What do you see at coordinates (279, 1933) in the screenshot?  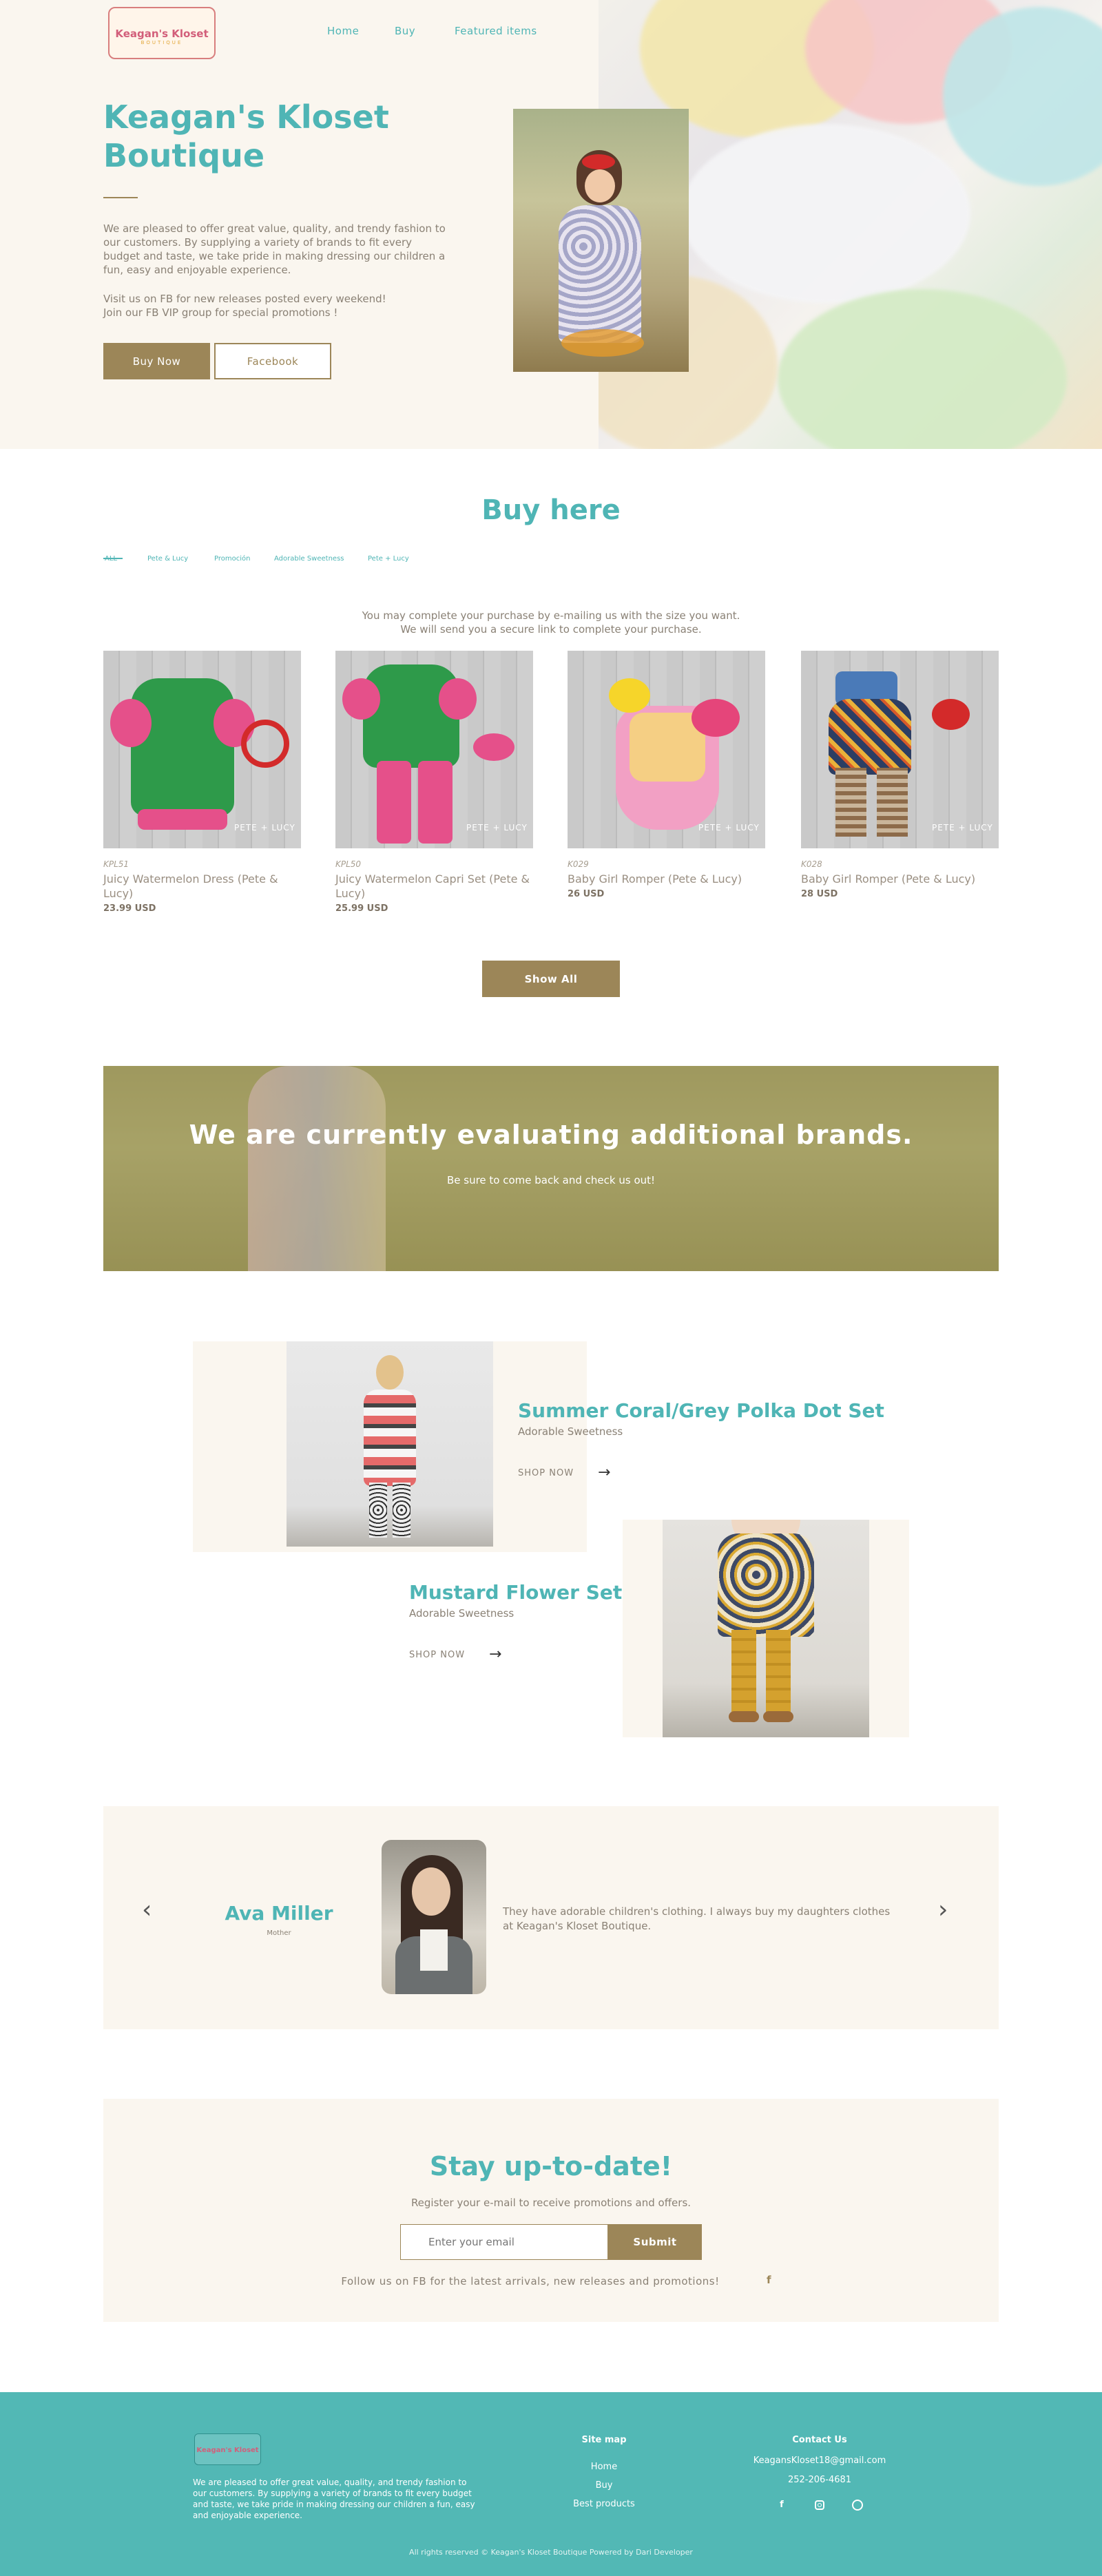 I see `testimonial-role: Mother` at bounding box center [279, 1933].